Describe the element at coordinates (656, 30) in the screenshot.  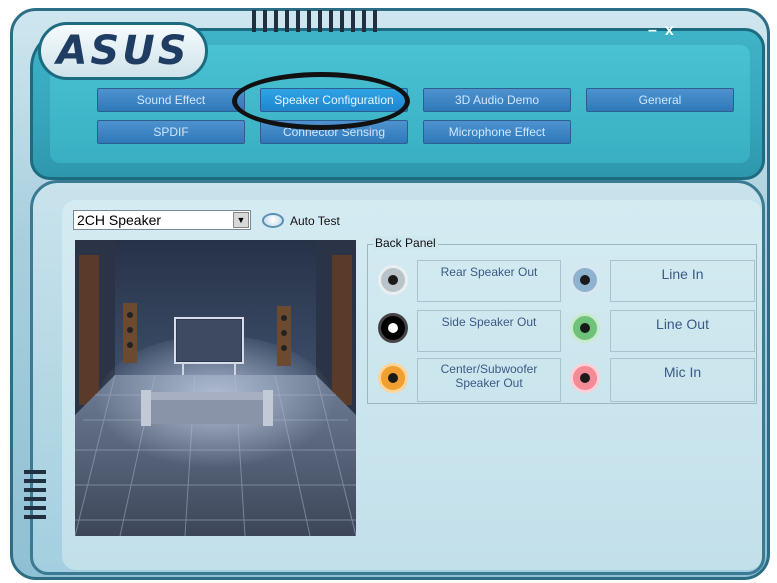
I see `minimize-icon: –` at that location.